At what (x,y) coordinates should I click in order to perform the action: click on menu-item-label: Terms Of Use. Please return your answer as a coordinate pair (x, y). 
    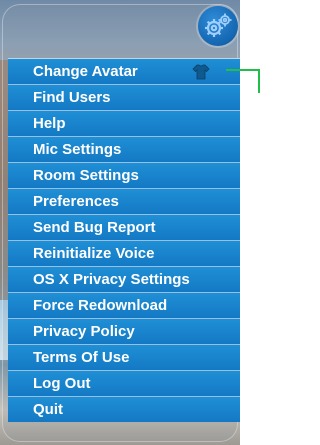
    Looking at the image, I should click on (81, 357).